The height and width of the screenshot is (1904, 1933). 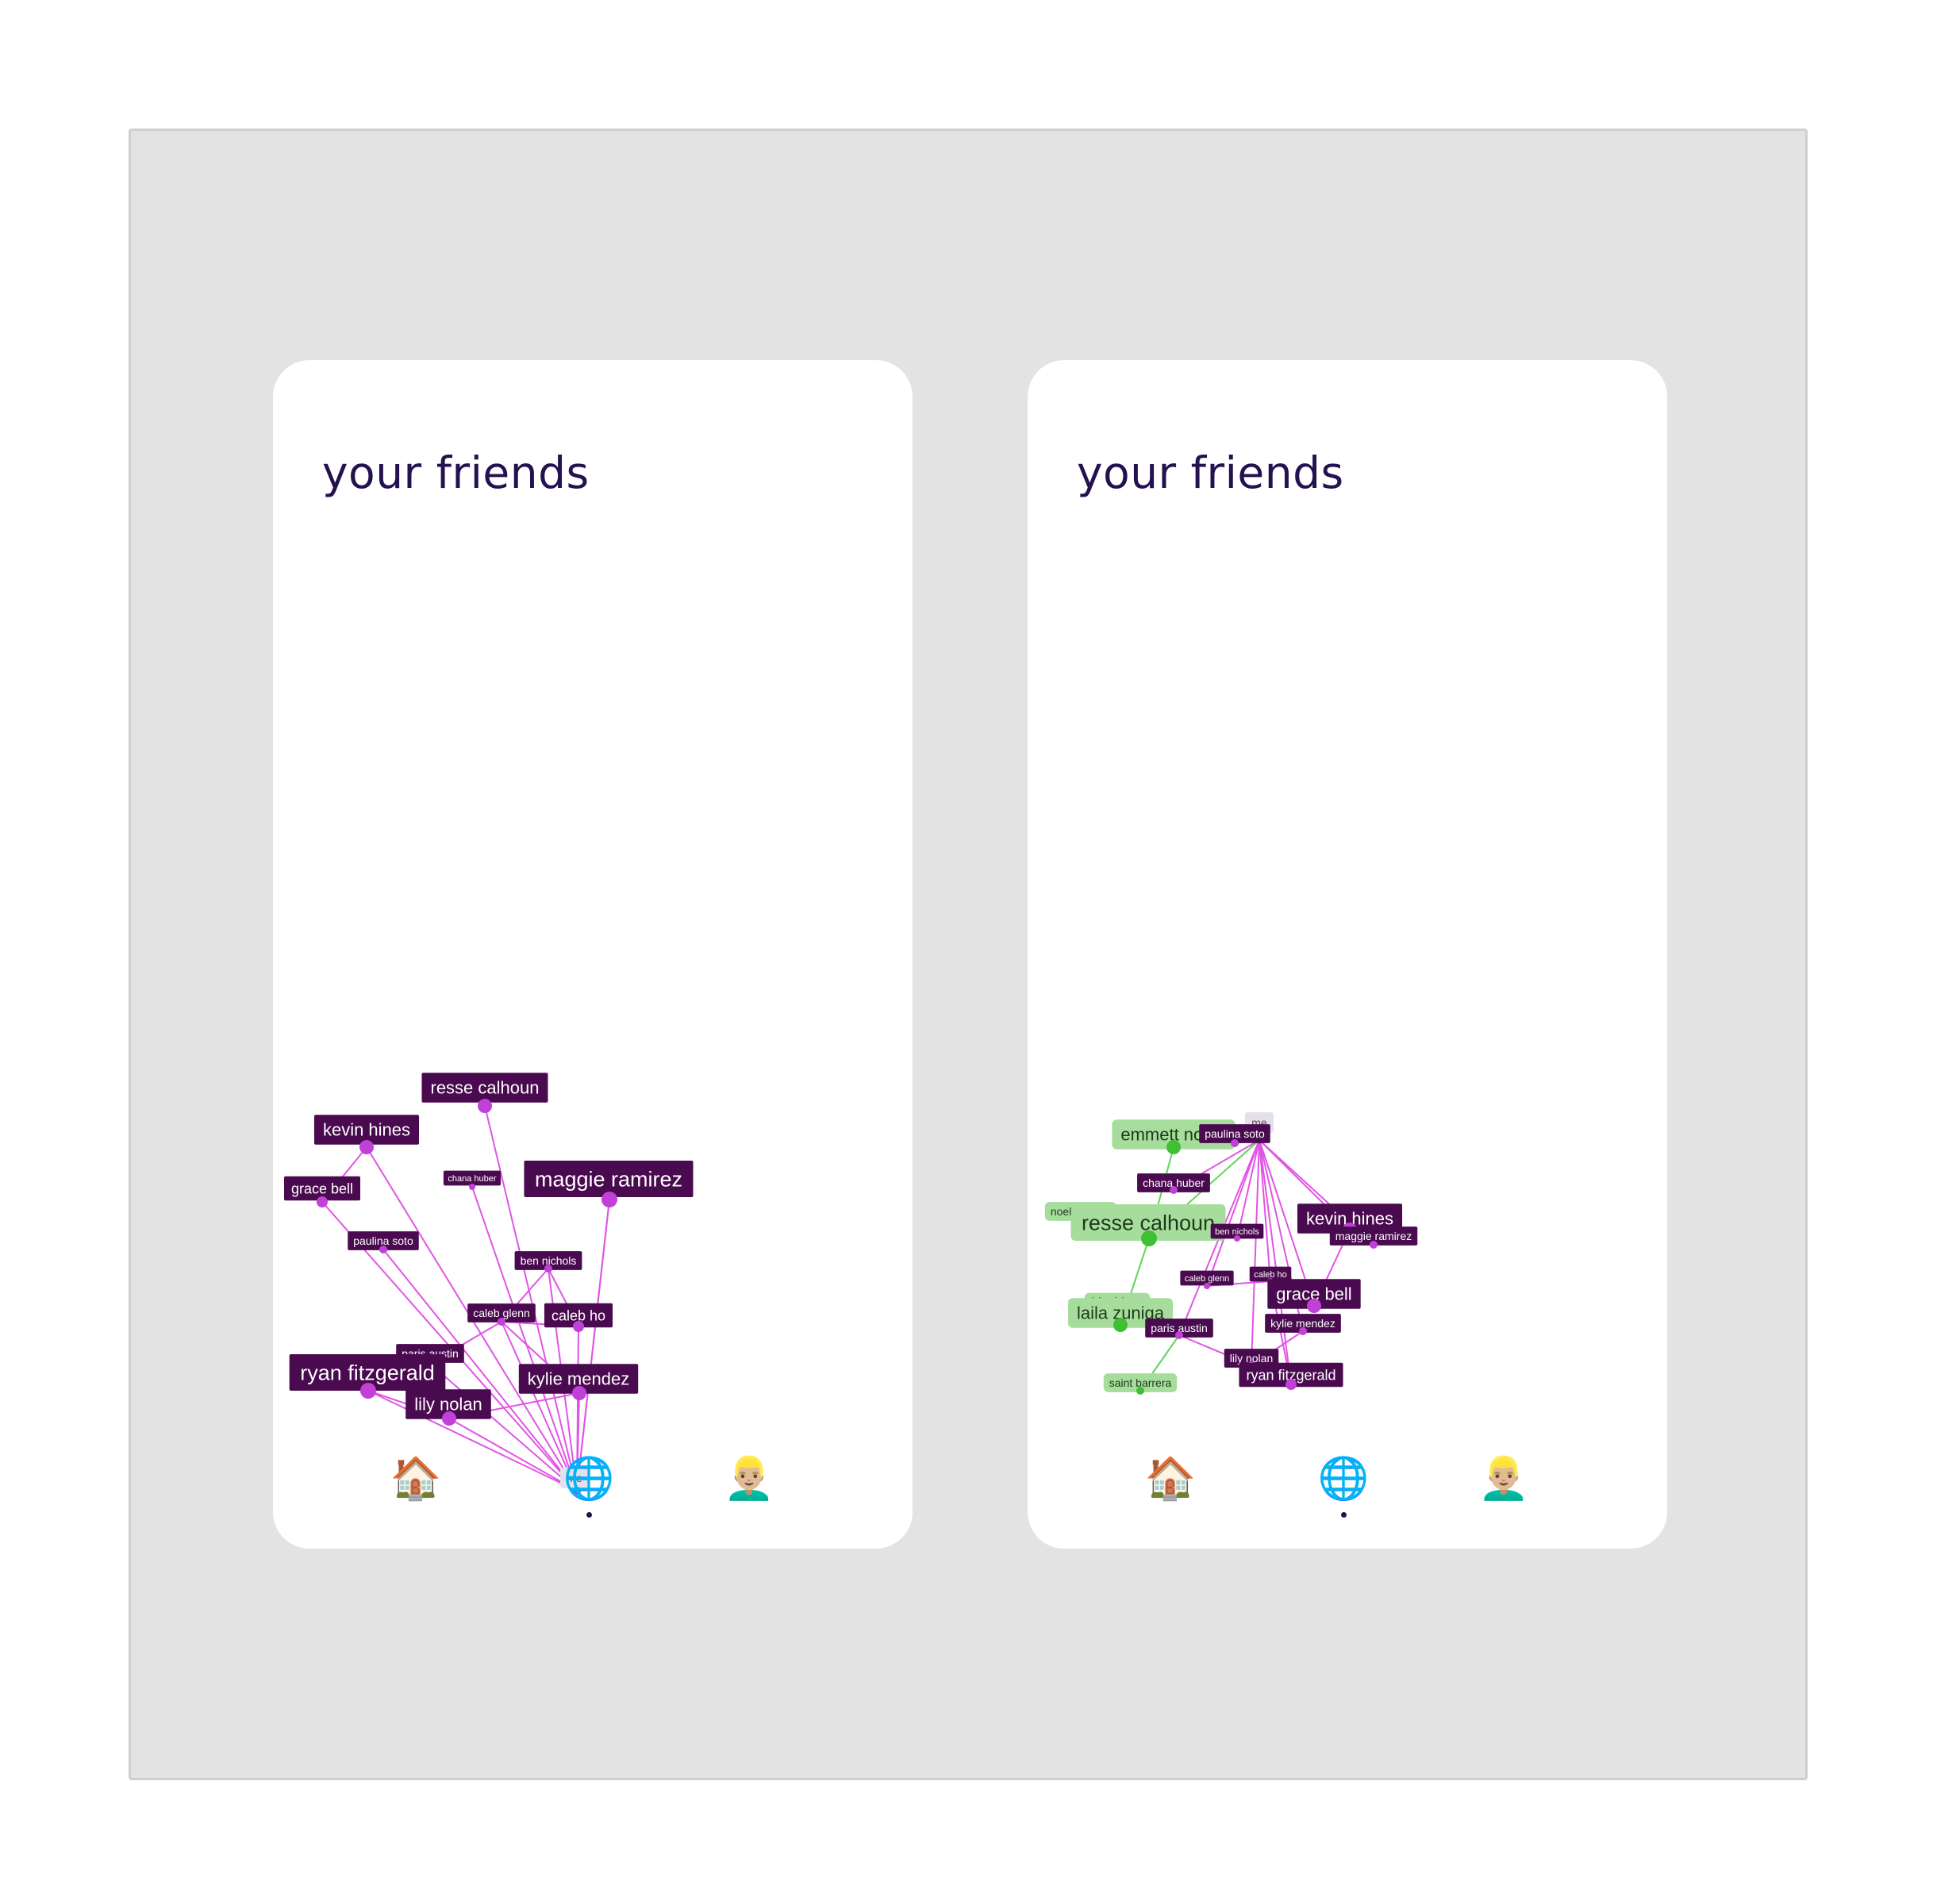 What do you see at coordinates (579, 1379) in the screenshot?
I see `friend-name-label: kylie mendez` at bounding box center [579, 1379].